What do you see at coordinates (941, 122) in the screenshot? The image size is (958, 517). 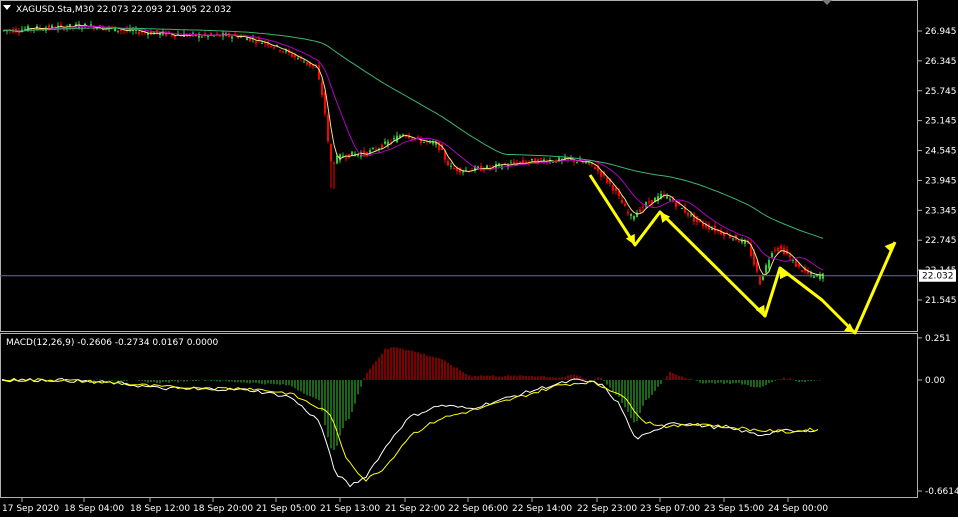 I see `price-tick-label: 25.145` at bounding box center [941, 122].